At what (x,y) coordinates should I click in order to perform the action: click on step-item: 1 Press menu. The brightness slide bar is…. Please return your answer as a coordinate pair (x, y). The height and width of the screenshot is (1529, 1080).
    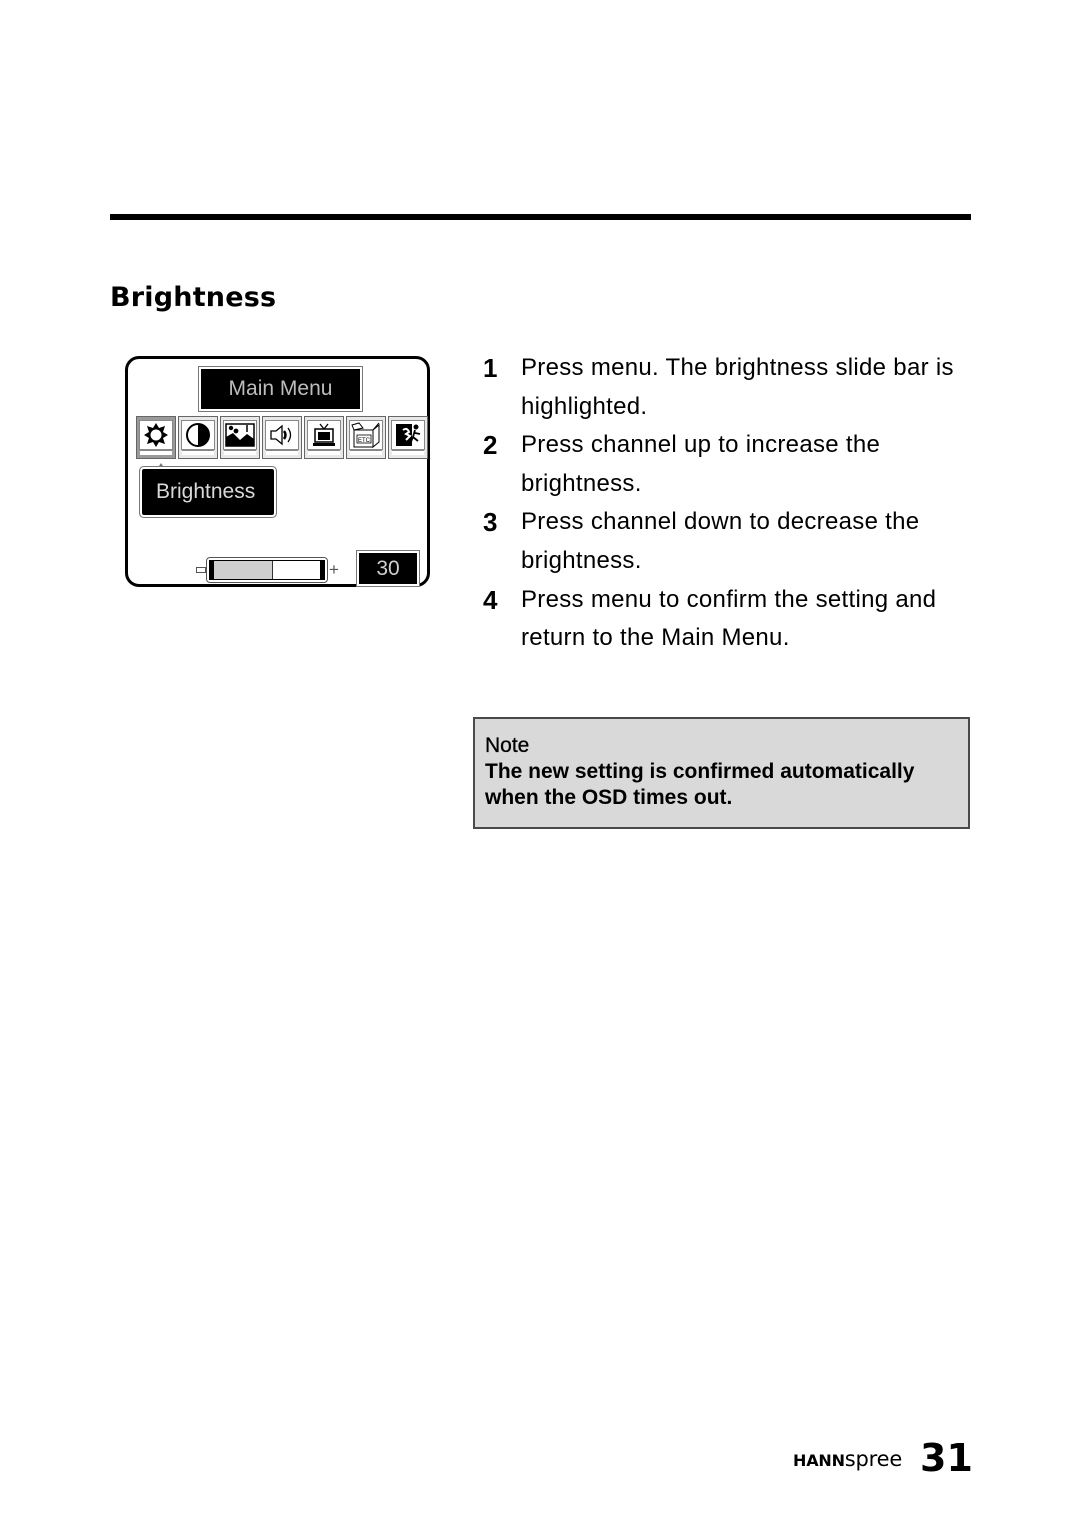
    Looking at the image, I should click on (728, 387).